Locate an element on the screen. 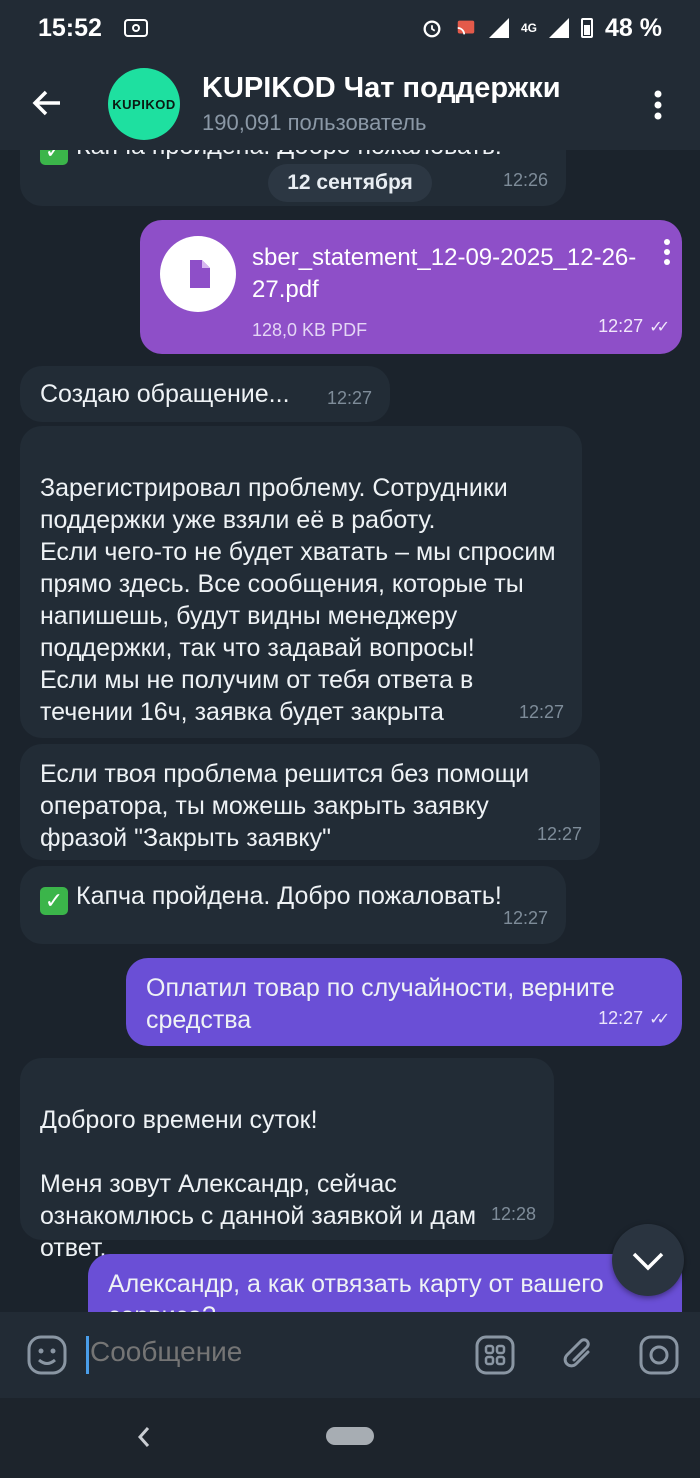 Image resolution: width=700 pixels, height=1478 pixels. scroll-down-button is located at coordinates (648, 1260).